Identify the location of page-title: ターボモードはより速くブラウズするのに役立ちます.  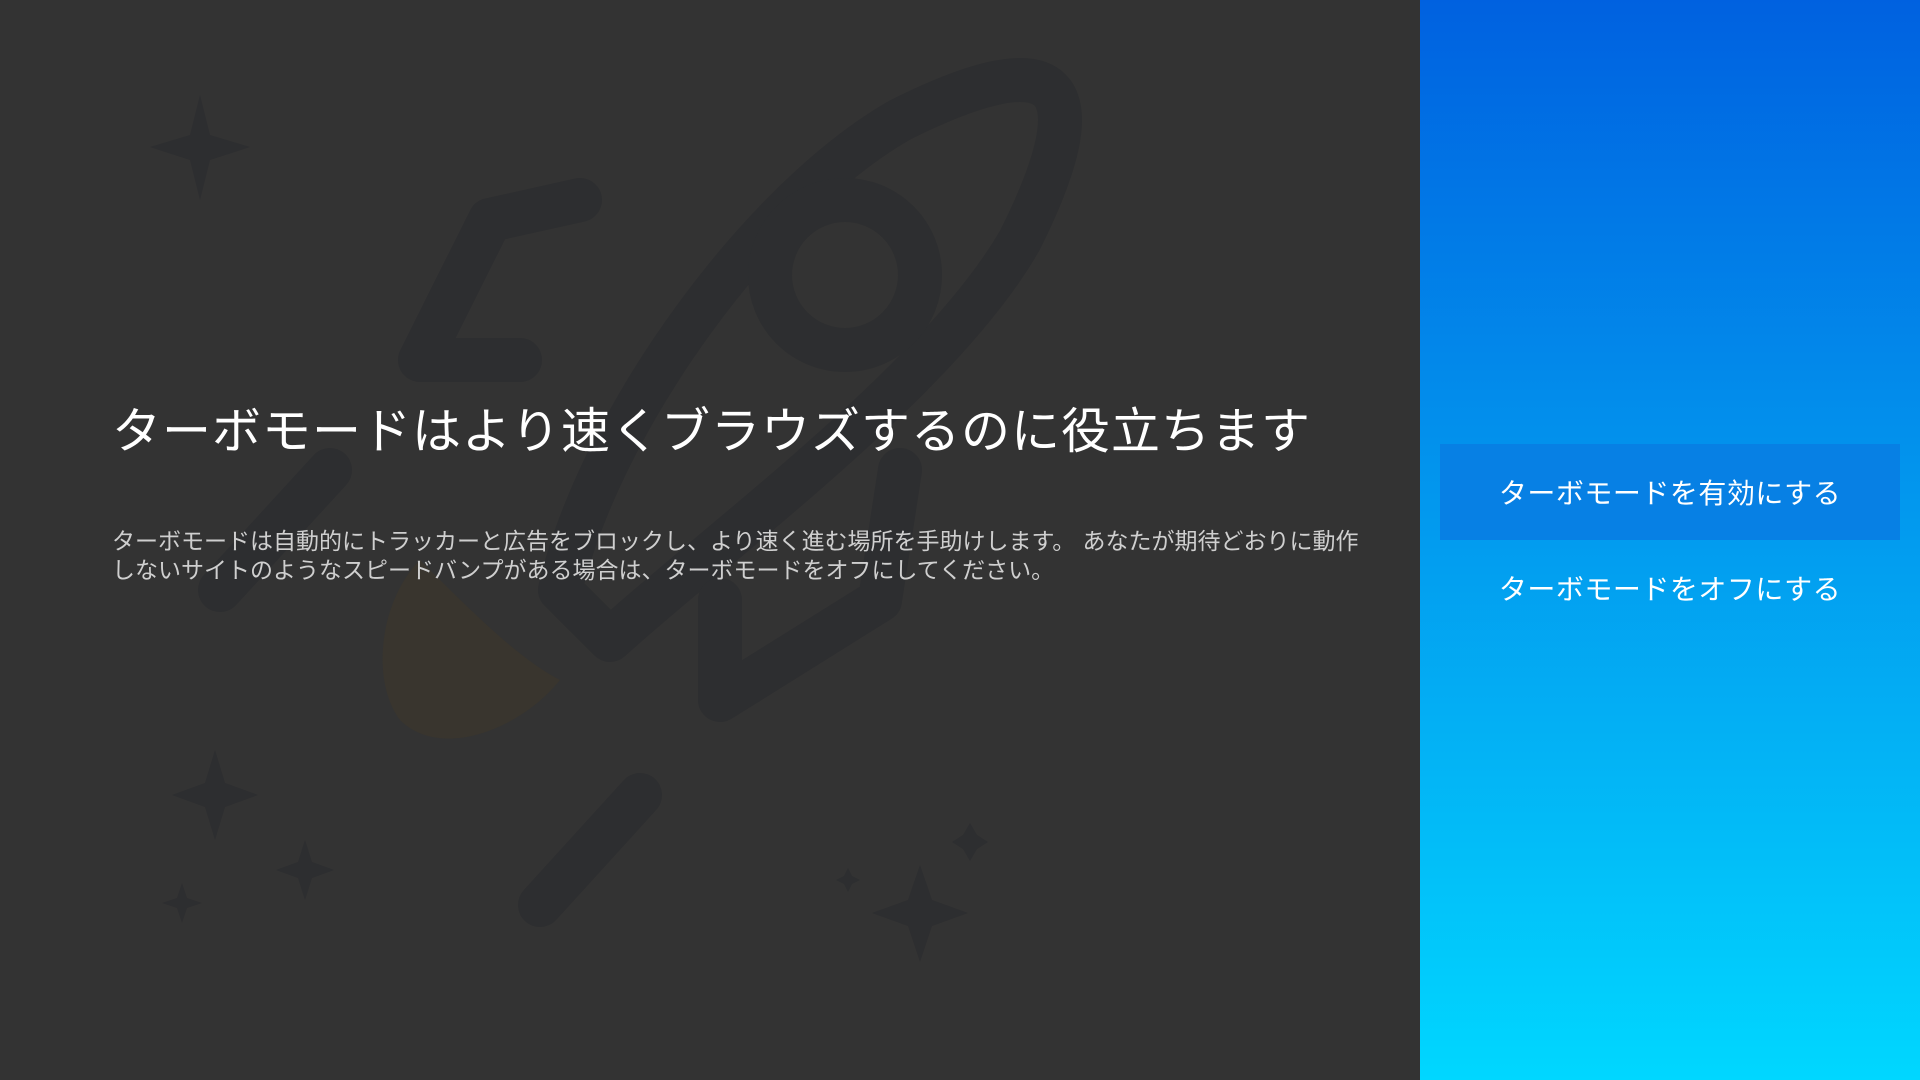
(712, 431).